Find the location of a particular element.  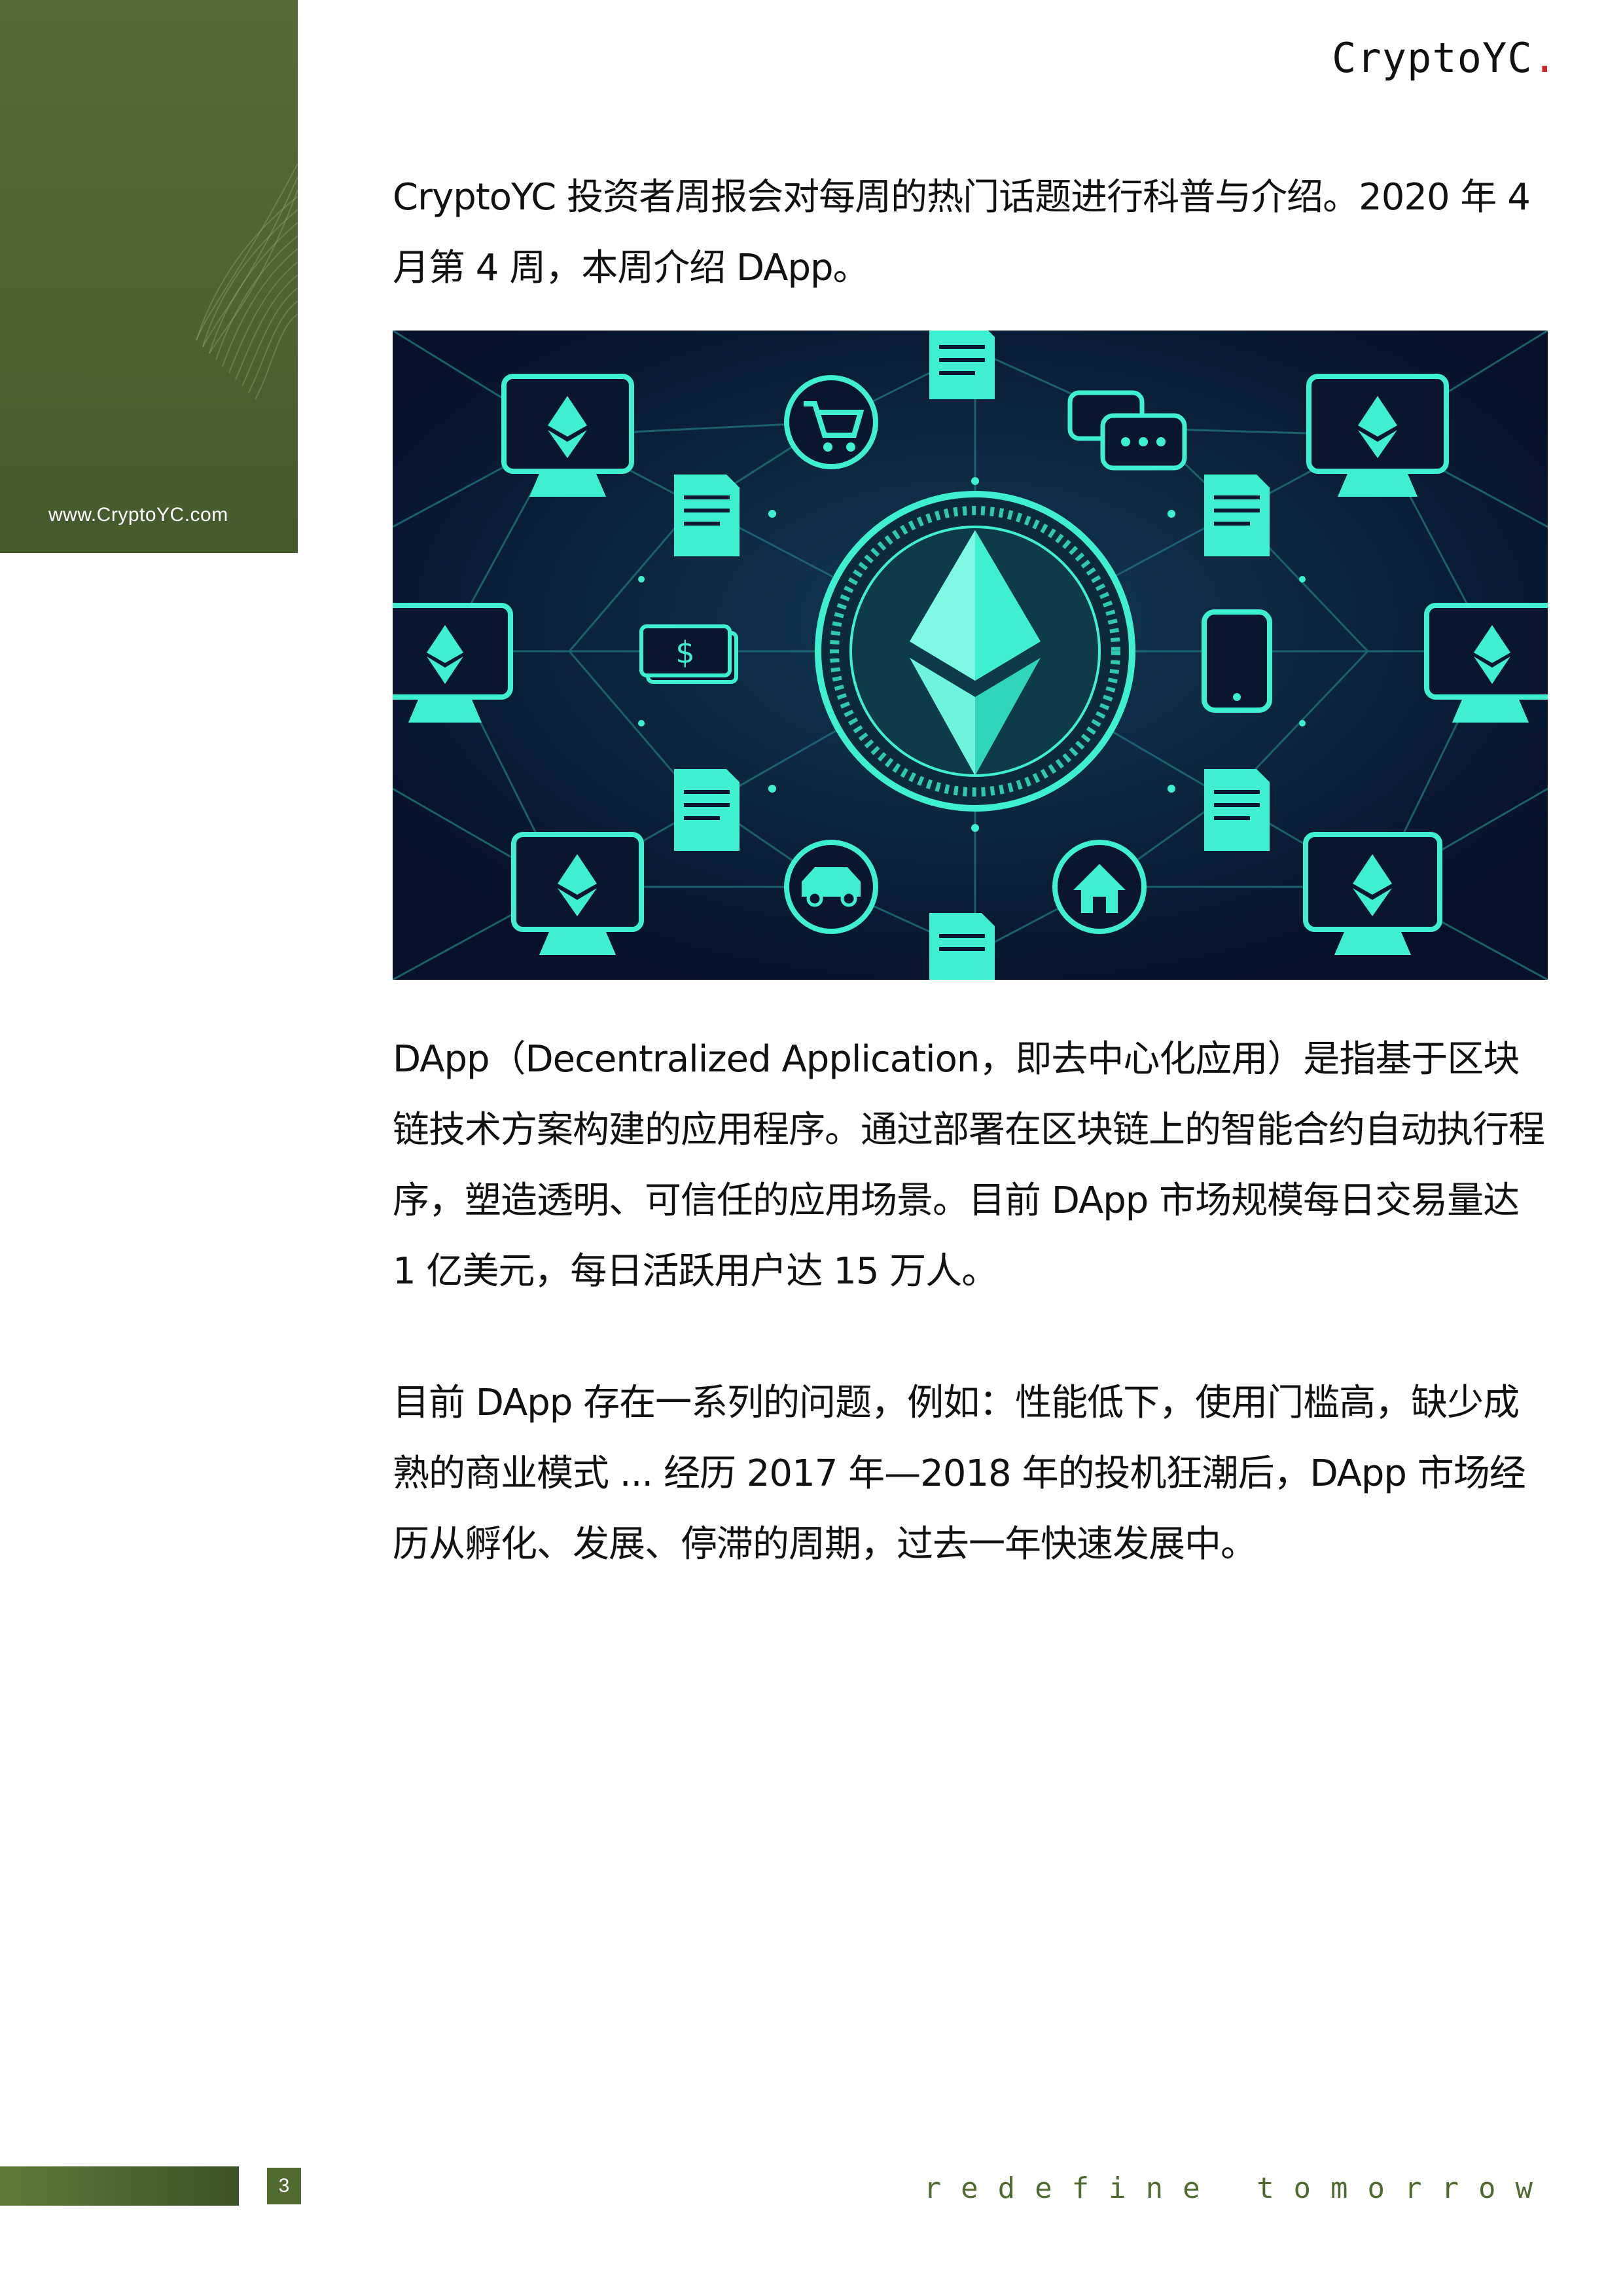

footer-bar is located at coordinates (119, 2186).